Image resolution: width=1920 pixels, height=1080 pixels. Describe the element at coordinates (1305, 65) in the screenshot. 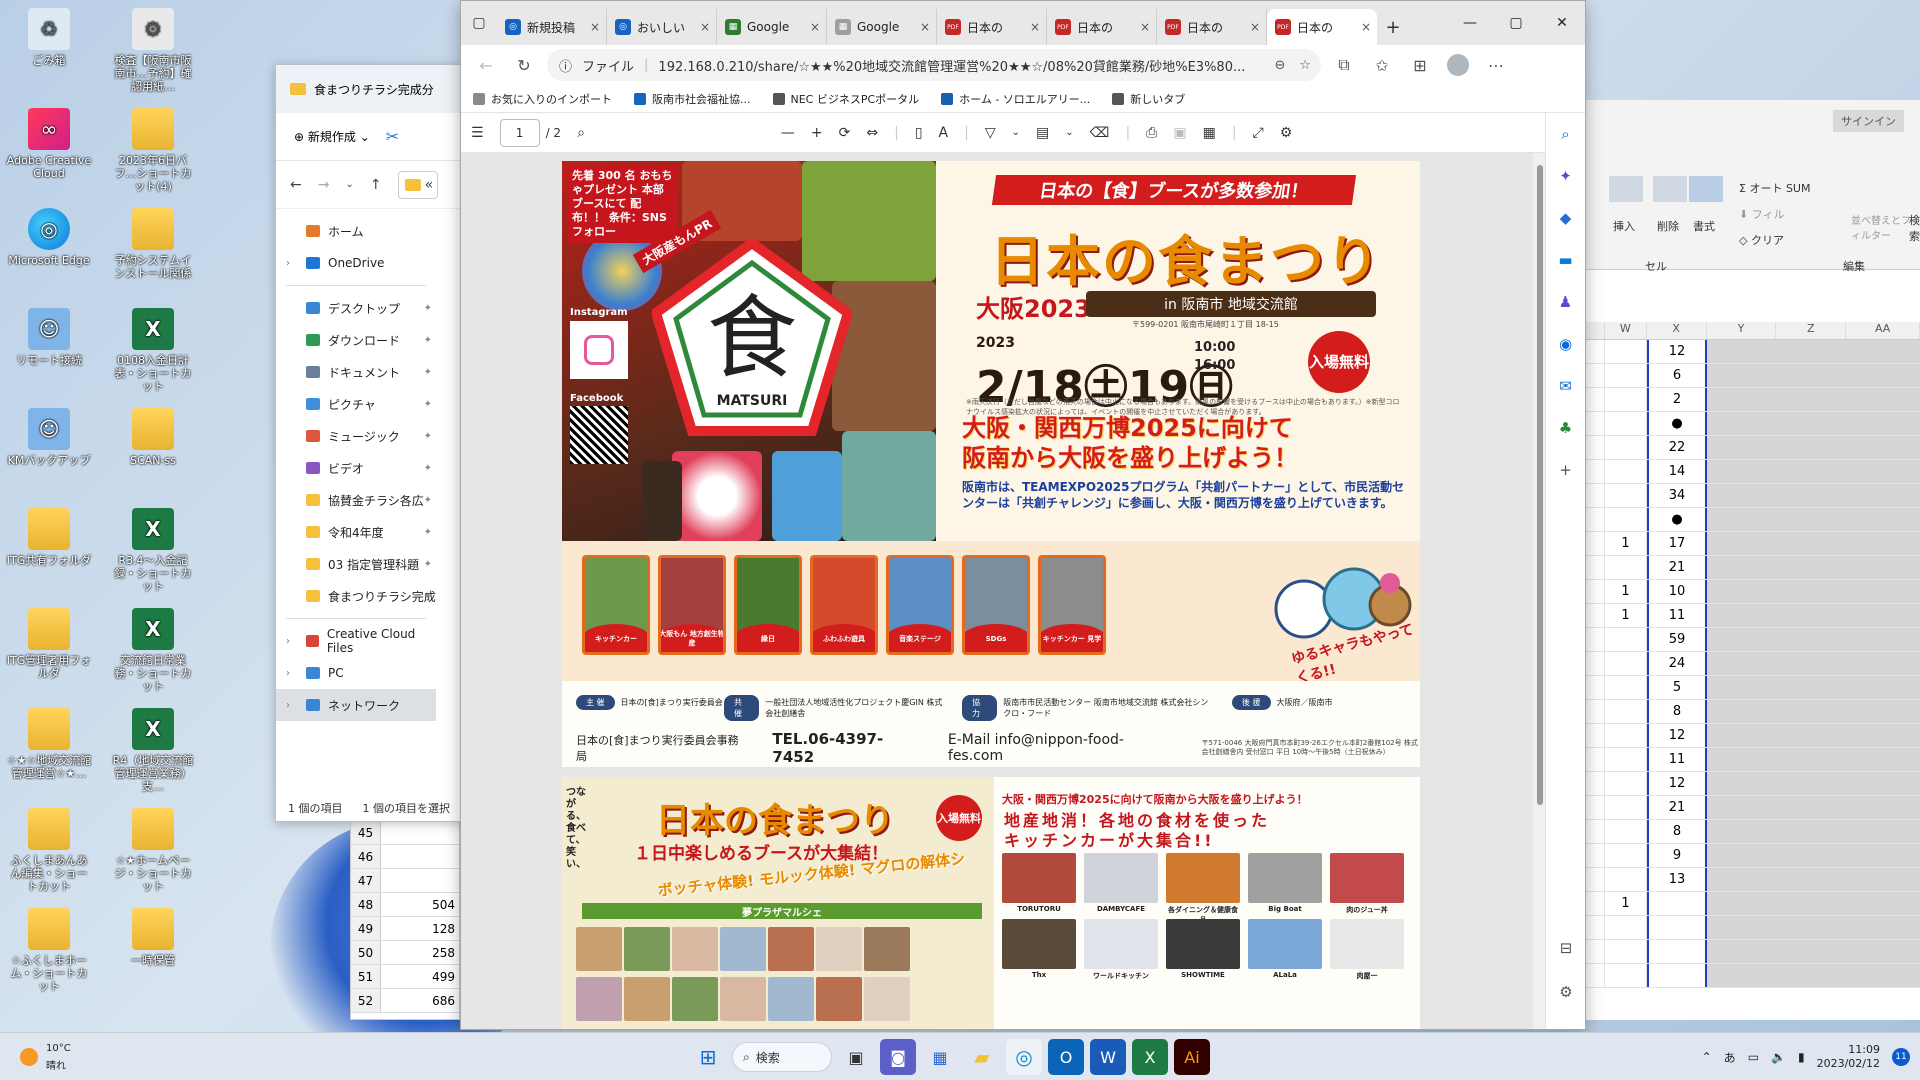

I see `favorite-star-icon: ☆` at that location.